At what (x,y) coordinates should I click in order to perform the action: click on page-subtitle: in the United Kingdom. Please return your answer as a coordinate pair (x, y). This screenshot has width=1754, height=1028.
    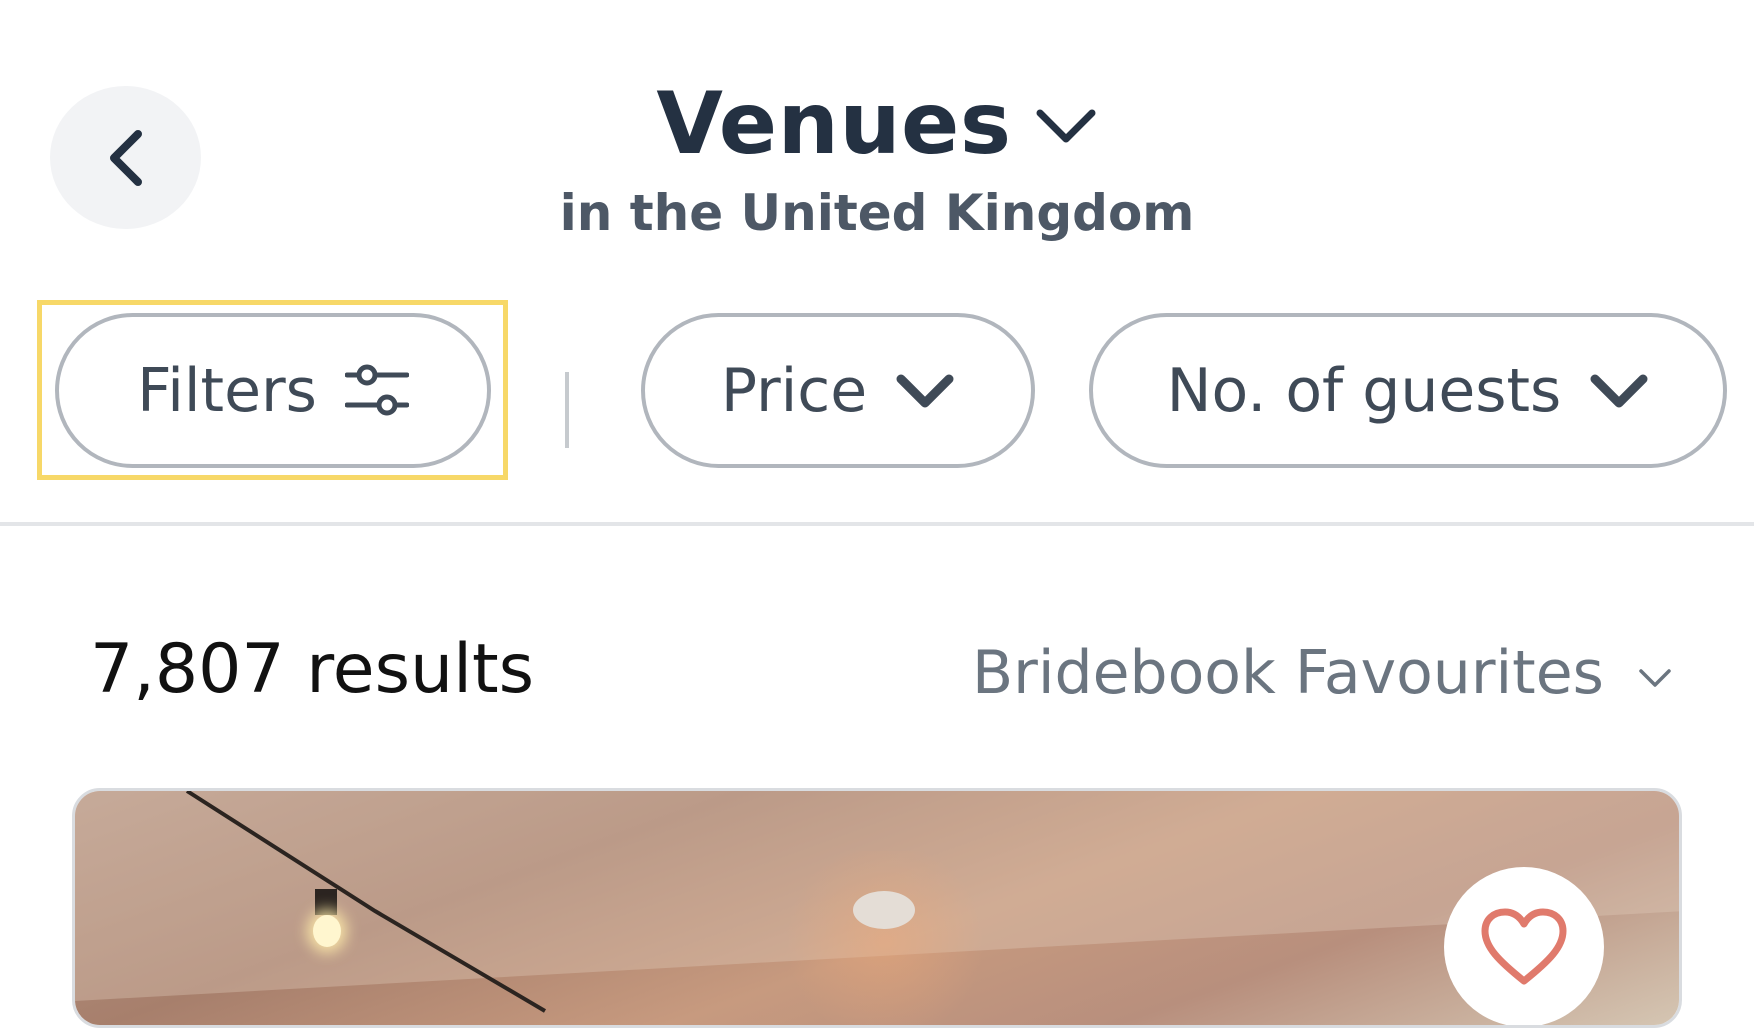
    Looking at the image, I should click on (877, 213).